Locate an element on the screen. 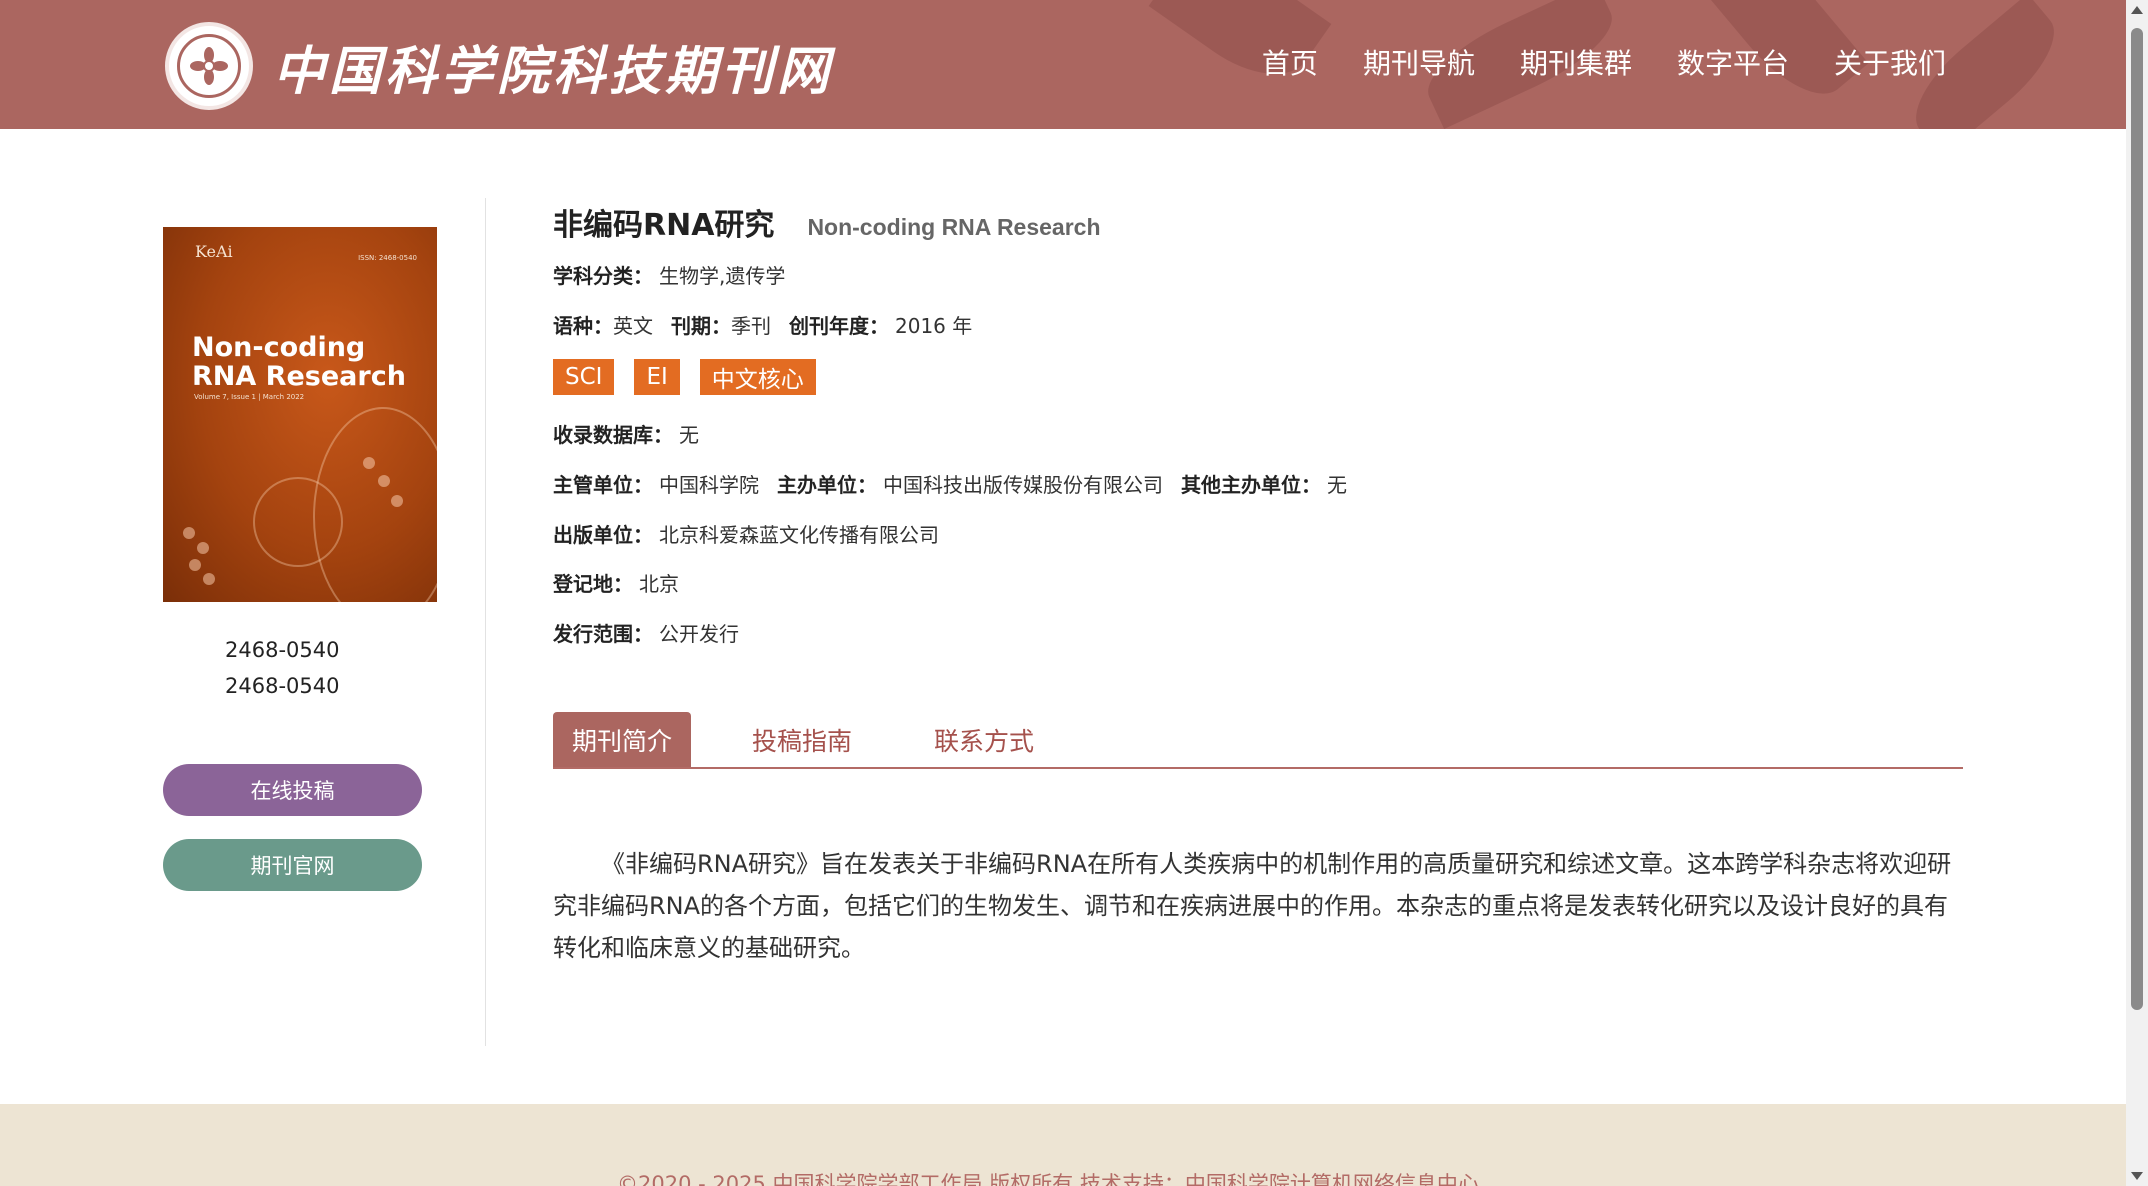 The image size is (2148, 1186). site-title: 中国科学院科技期刊网 is located at coordinates (553, 71).